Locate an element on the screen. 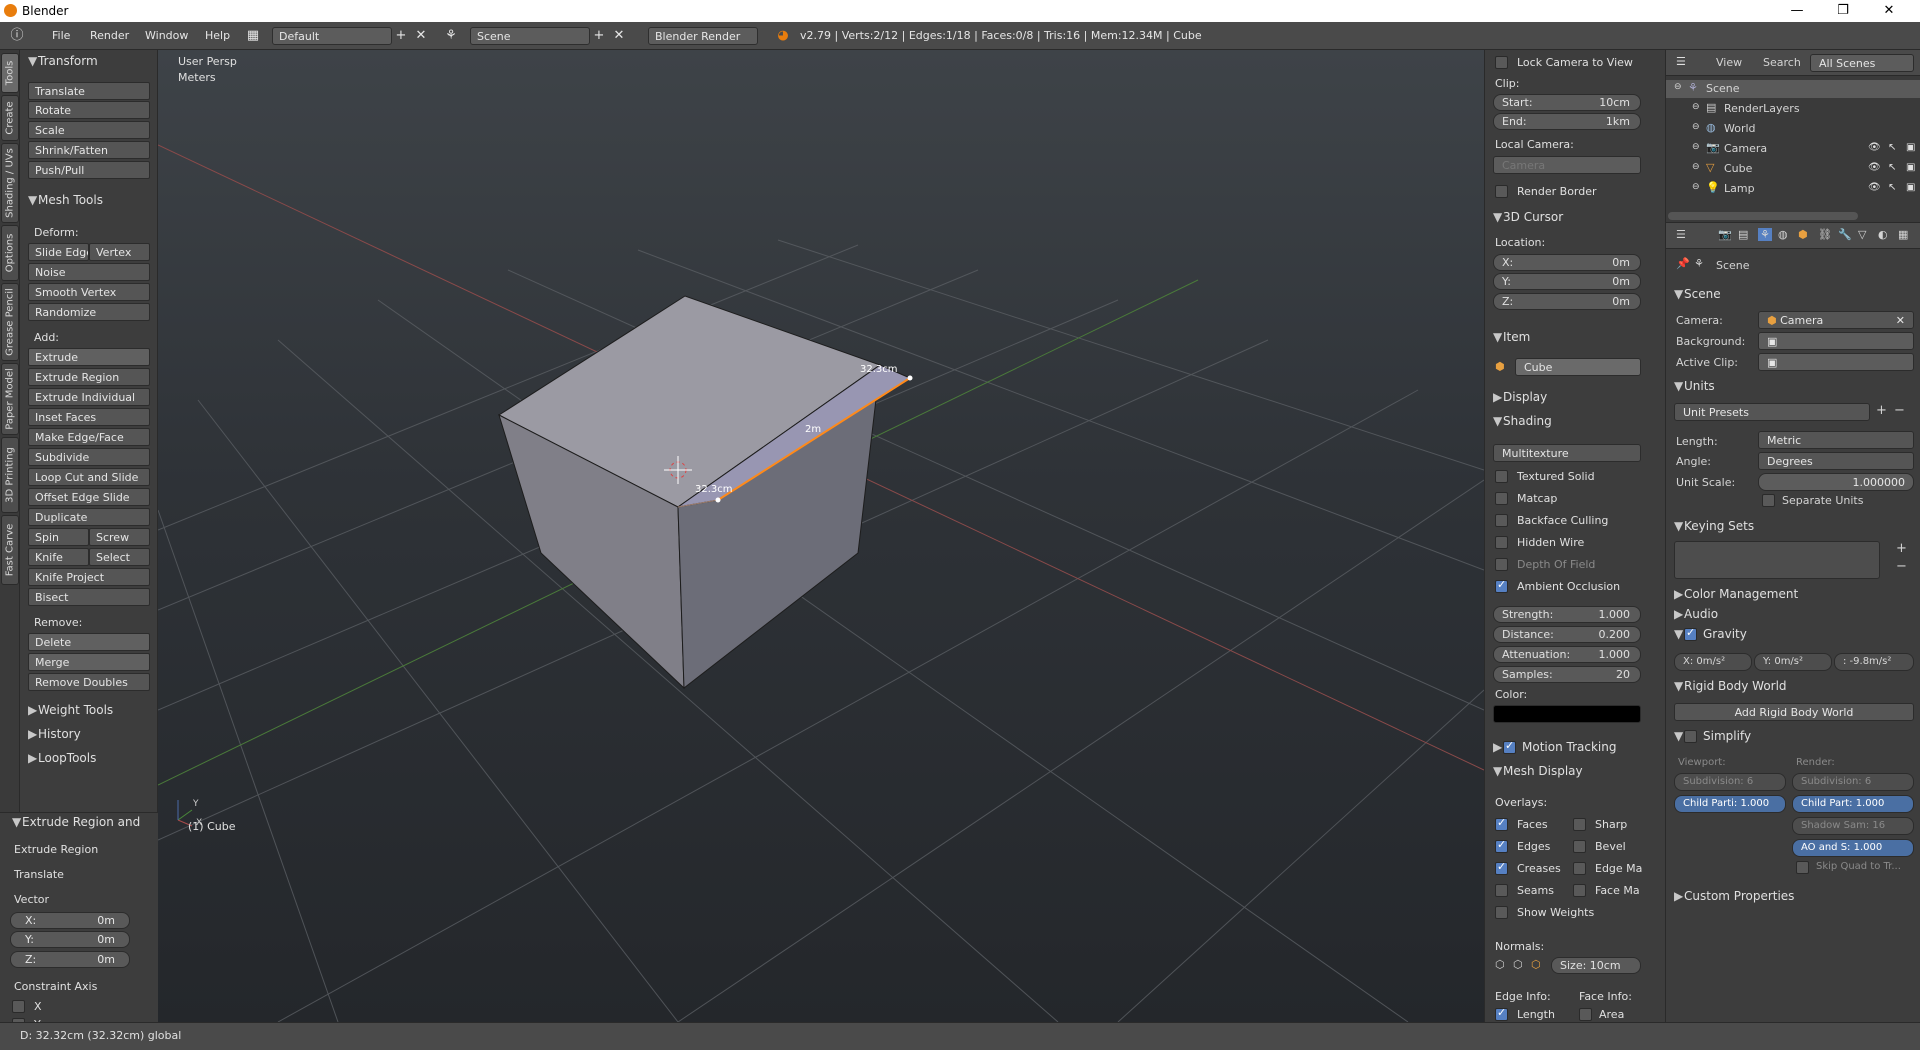 Image resolution: width=1920 pixels, height=1050 pixels. outliner-item: ⊖ ◍ World is located at coordinates (1793, 129).